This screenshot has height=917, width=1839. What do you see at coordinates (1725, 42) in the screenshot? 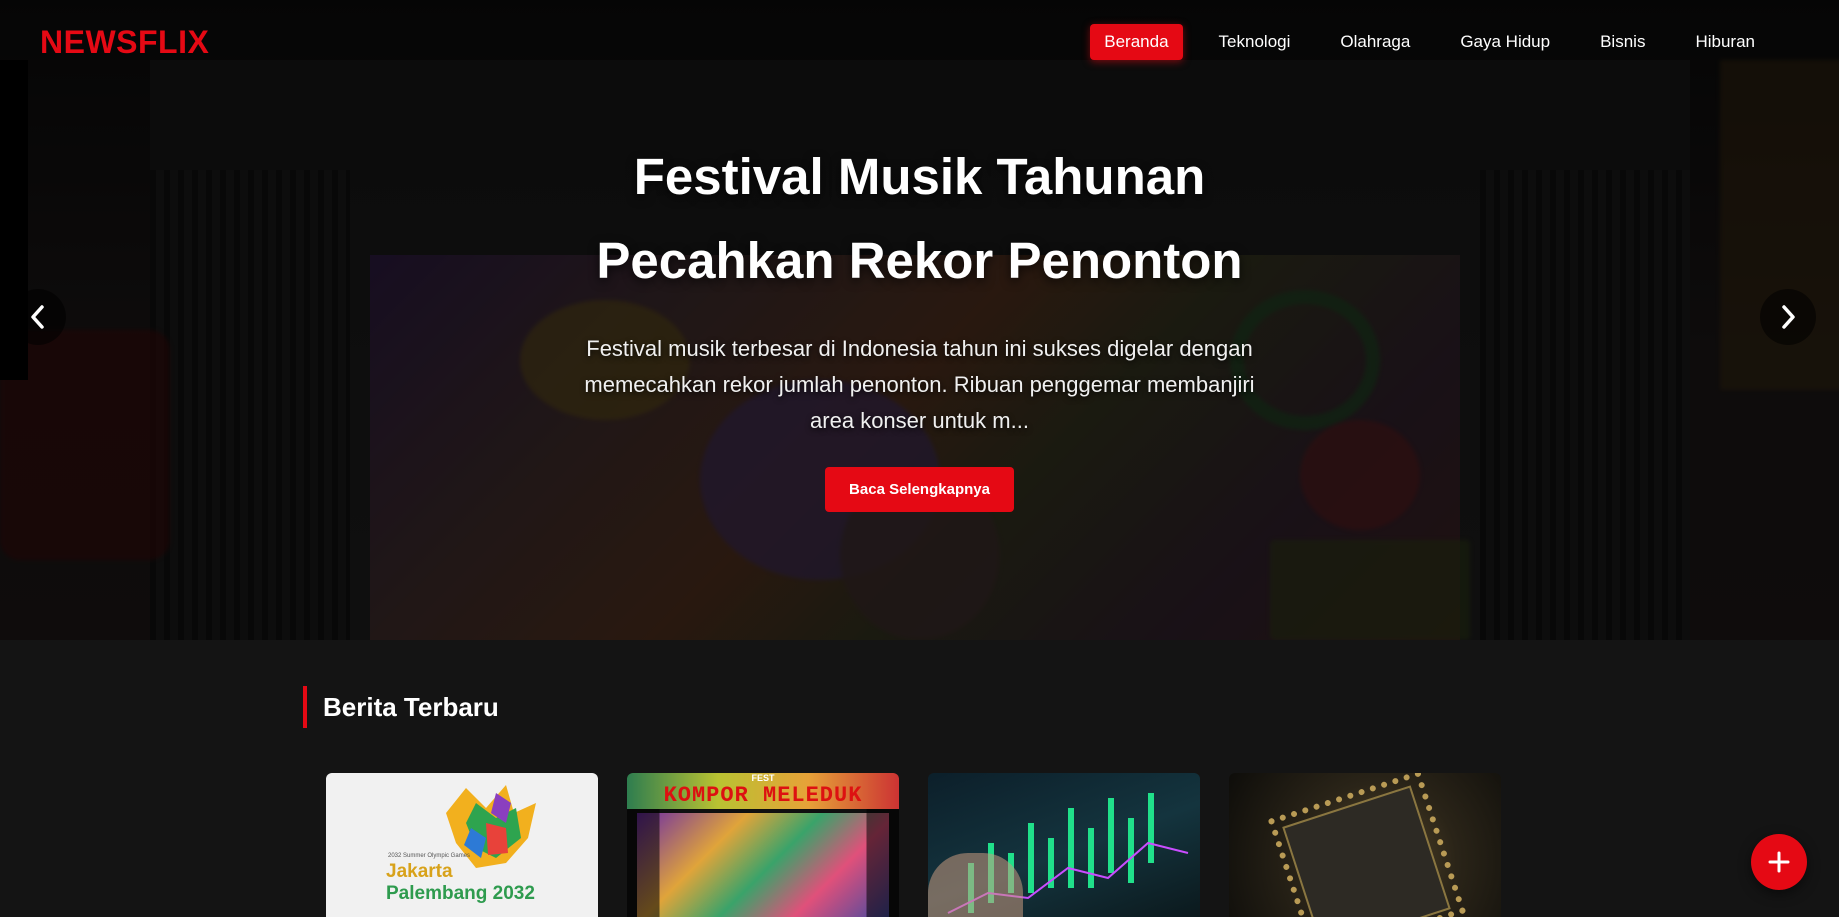
I see `nav-item-hiburan: Hiburan` at bounding box center [1725, 42].